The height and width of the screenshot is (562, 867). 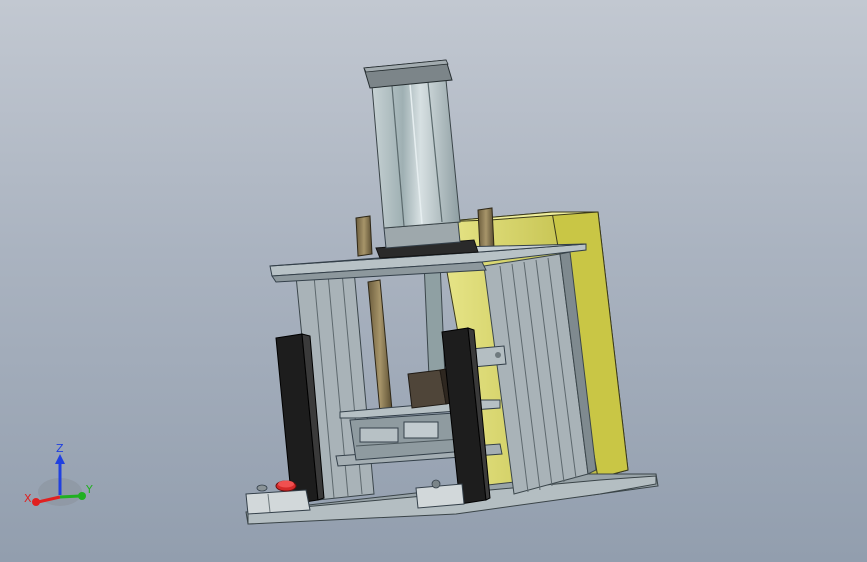 I want to click on left-front-block, so click(x=278, y=502).